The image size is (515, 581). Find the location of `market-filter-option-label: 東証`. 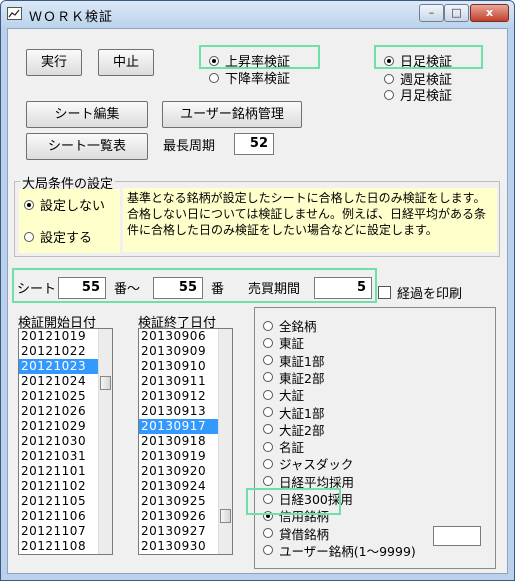

market-filter-option-label: 東証 is located at coordinates (292, 344).